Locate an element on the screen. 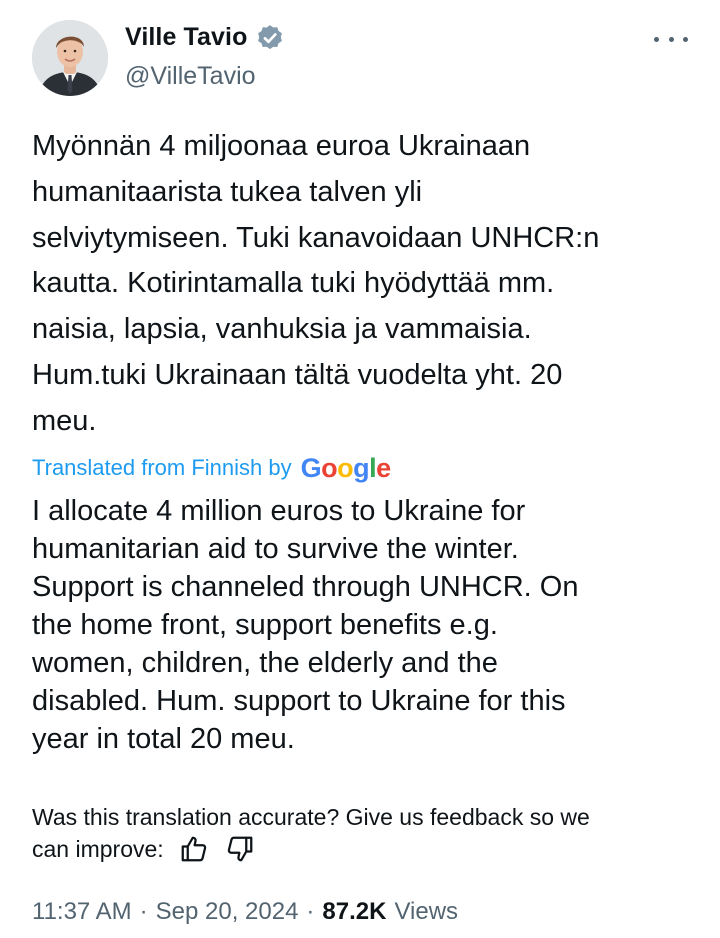 The width and height of the screenshot is (720, 938). tweet-meta: 11:37 AM · Sep 20, 2024 · 87.2K Views is located at coordinates (245, 912).